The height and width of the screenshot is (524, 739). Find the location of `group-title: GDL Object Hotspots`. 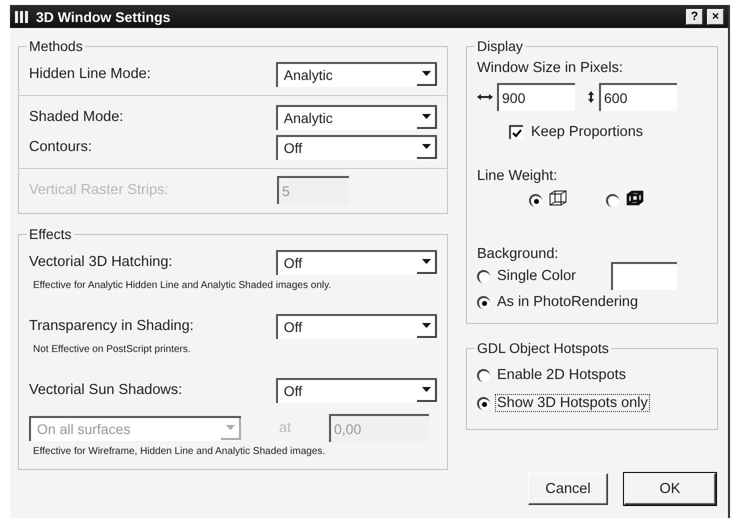

group-title: GDL Object Hotspots is located at coordinates (543, 348).